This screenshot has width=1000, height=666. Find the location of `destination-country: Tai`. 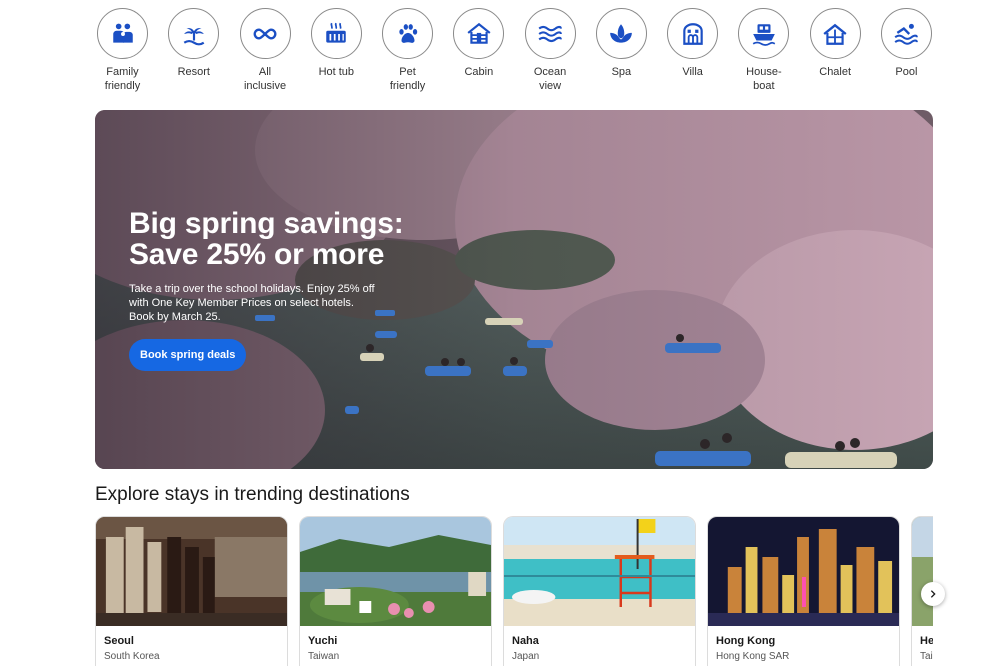

destination-country: Tai is located at coordinates (926, 656).